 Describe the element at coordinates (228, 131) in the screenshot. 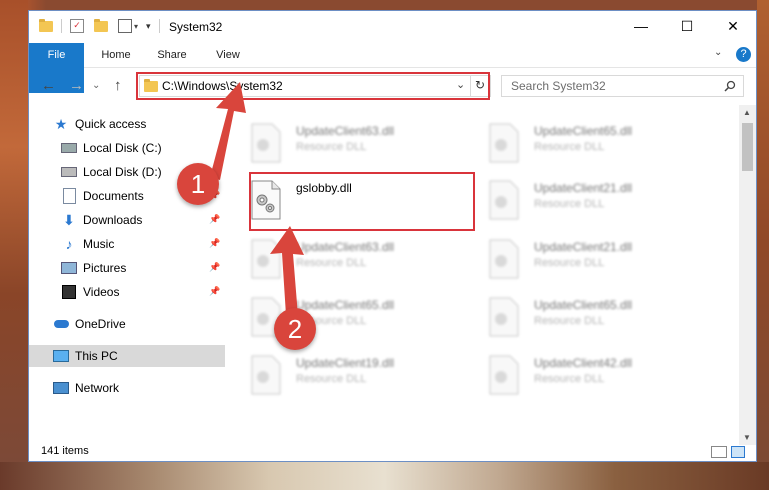

I see `arrow-one` at that location.